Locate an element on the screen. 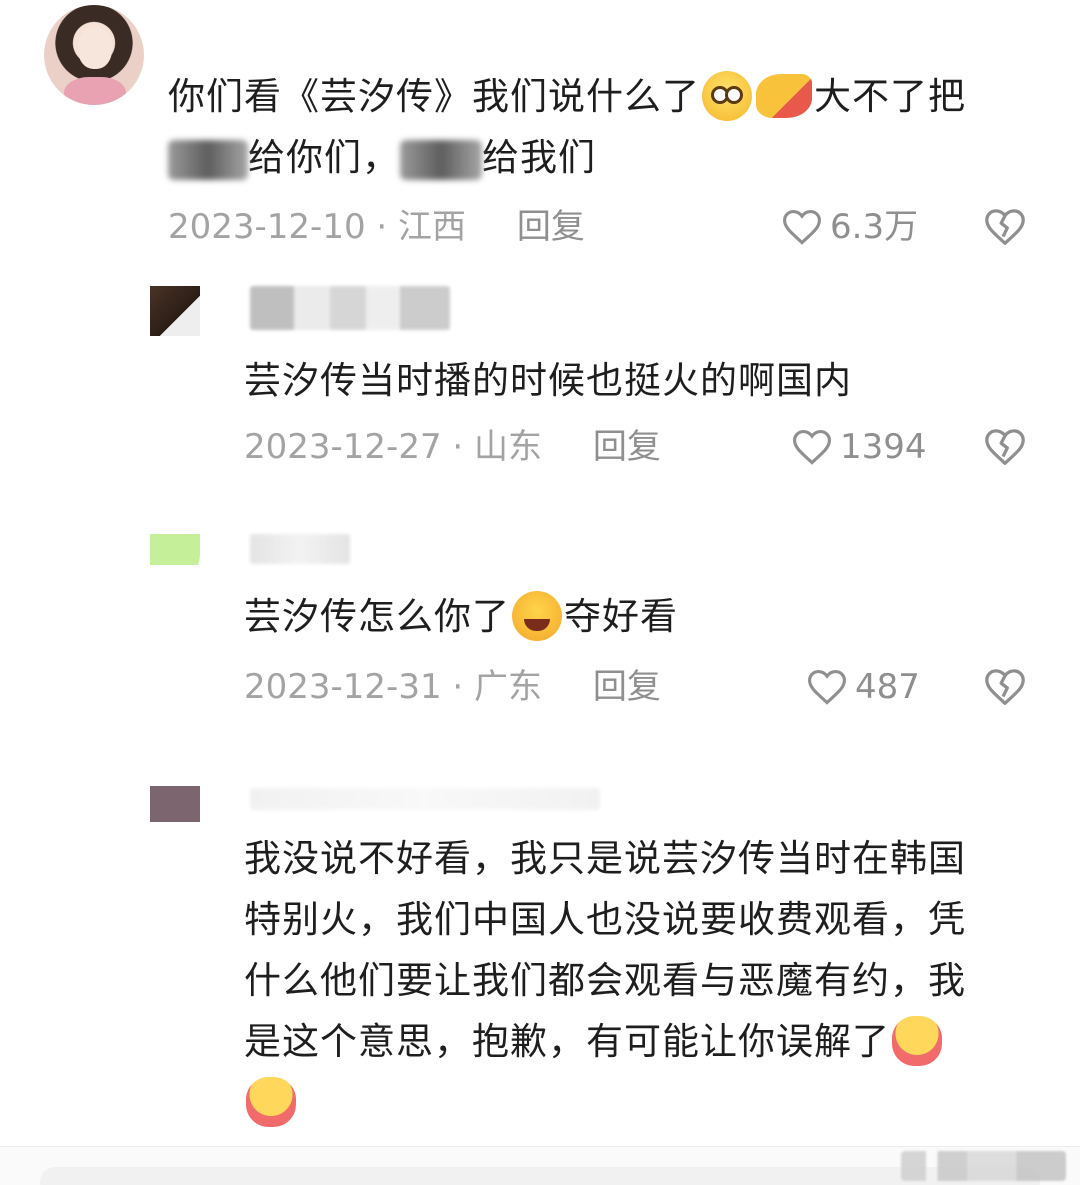 The width and height of the screenshot is (1080, 1185). comment-1-text: 你们看《芸汐传》我们说什么了 大不了把 给你们， 给我们 is located at coordinates (608, 127).